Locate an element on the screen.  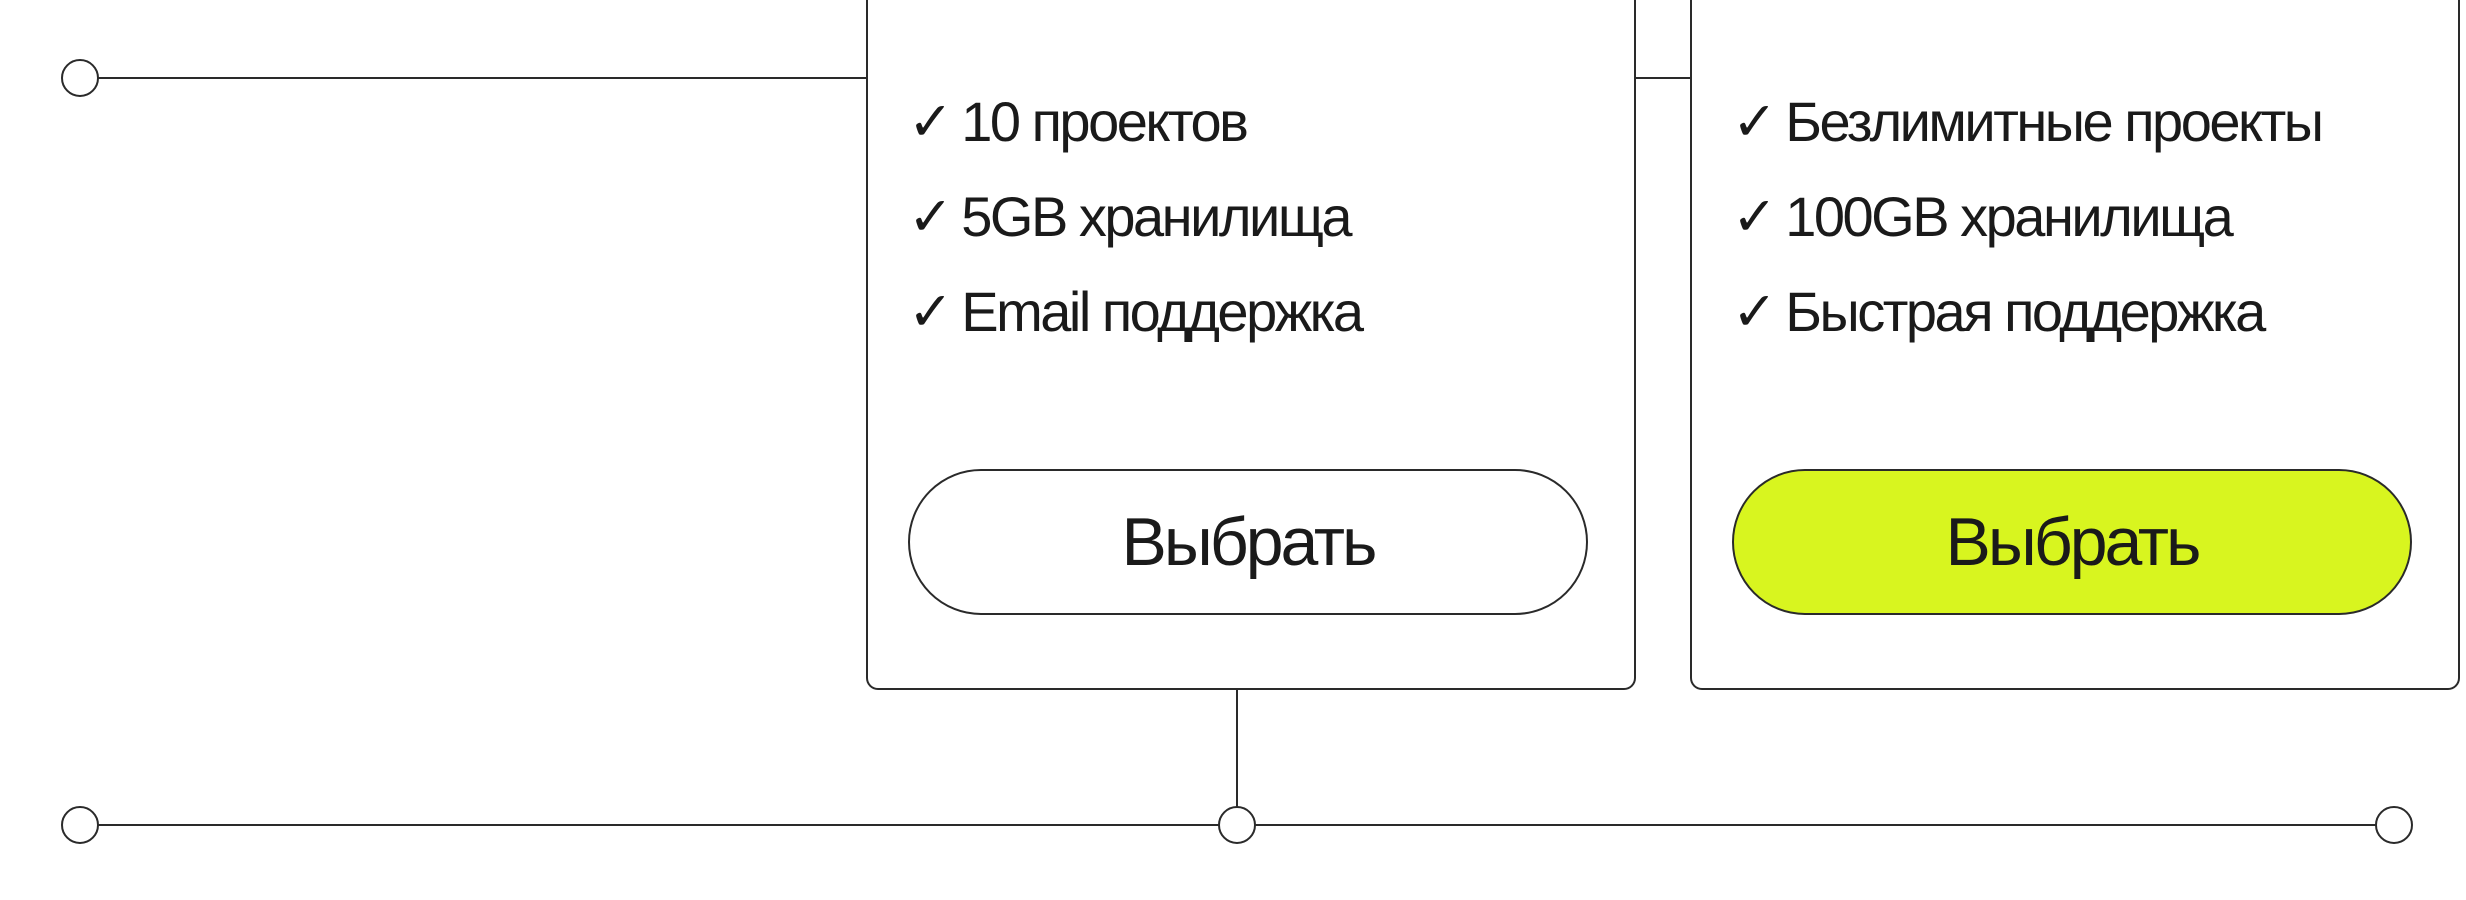
plan-feature-label: Безлимитные проекты is located at coordinates (2054, 121).